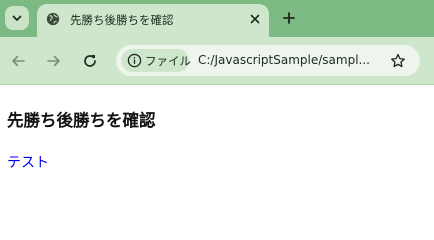 This screenshot has height=240, width=434. I want to click on site-info-label: ファイル, so click(168, 61).